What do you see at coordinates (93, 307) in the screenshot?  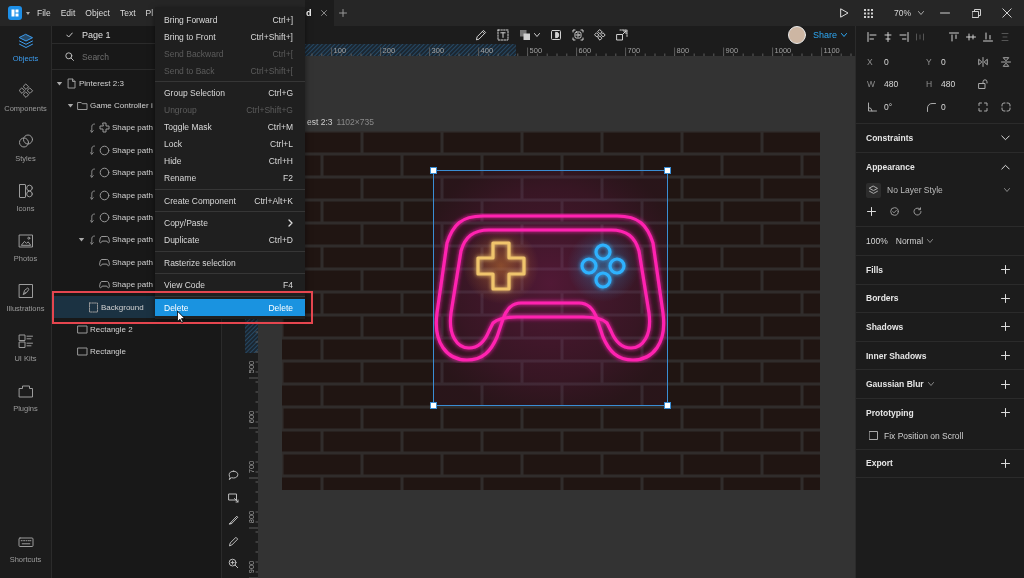 I see `dashed-rectangle-icon` at bounding box center [93, 307].